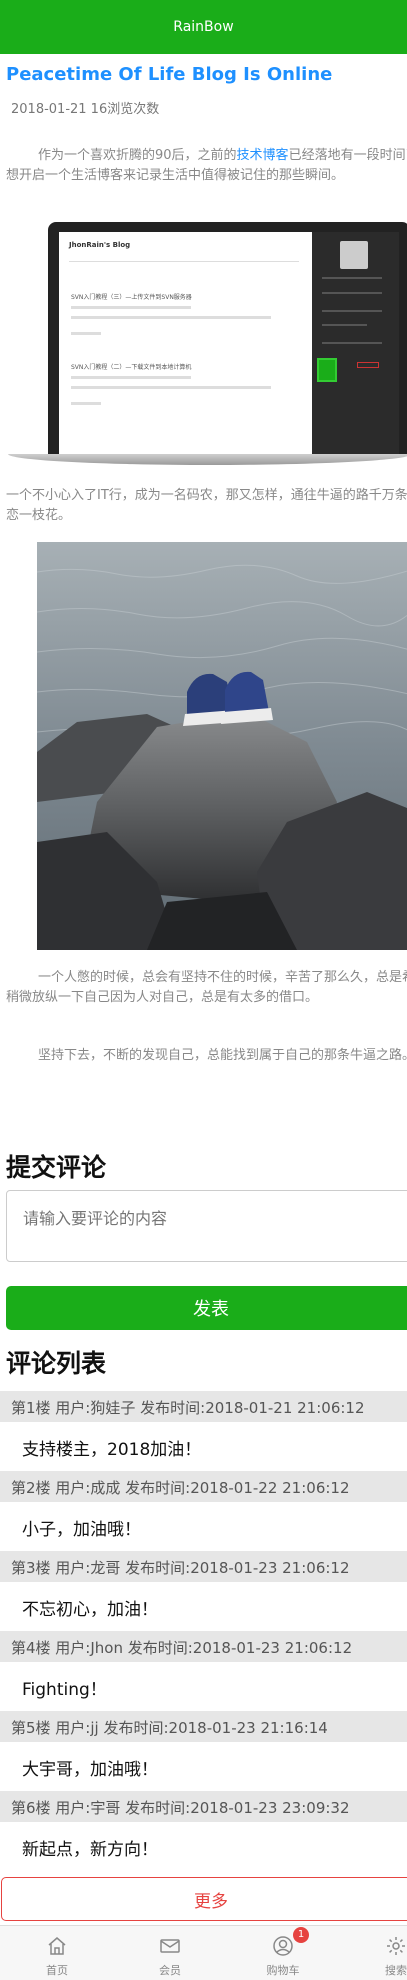 This screenshot has height=1980, width=407. What do you see at coordinates (56, 1363) in the screenshot?
I see `comment-list-heading: 评论列表` at bounding box center [56, 1363].